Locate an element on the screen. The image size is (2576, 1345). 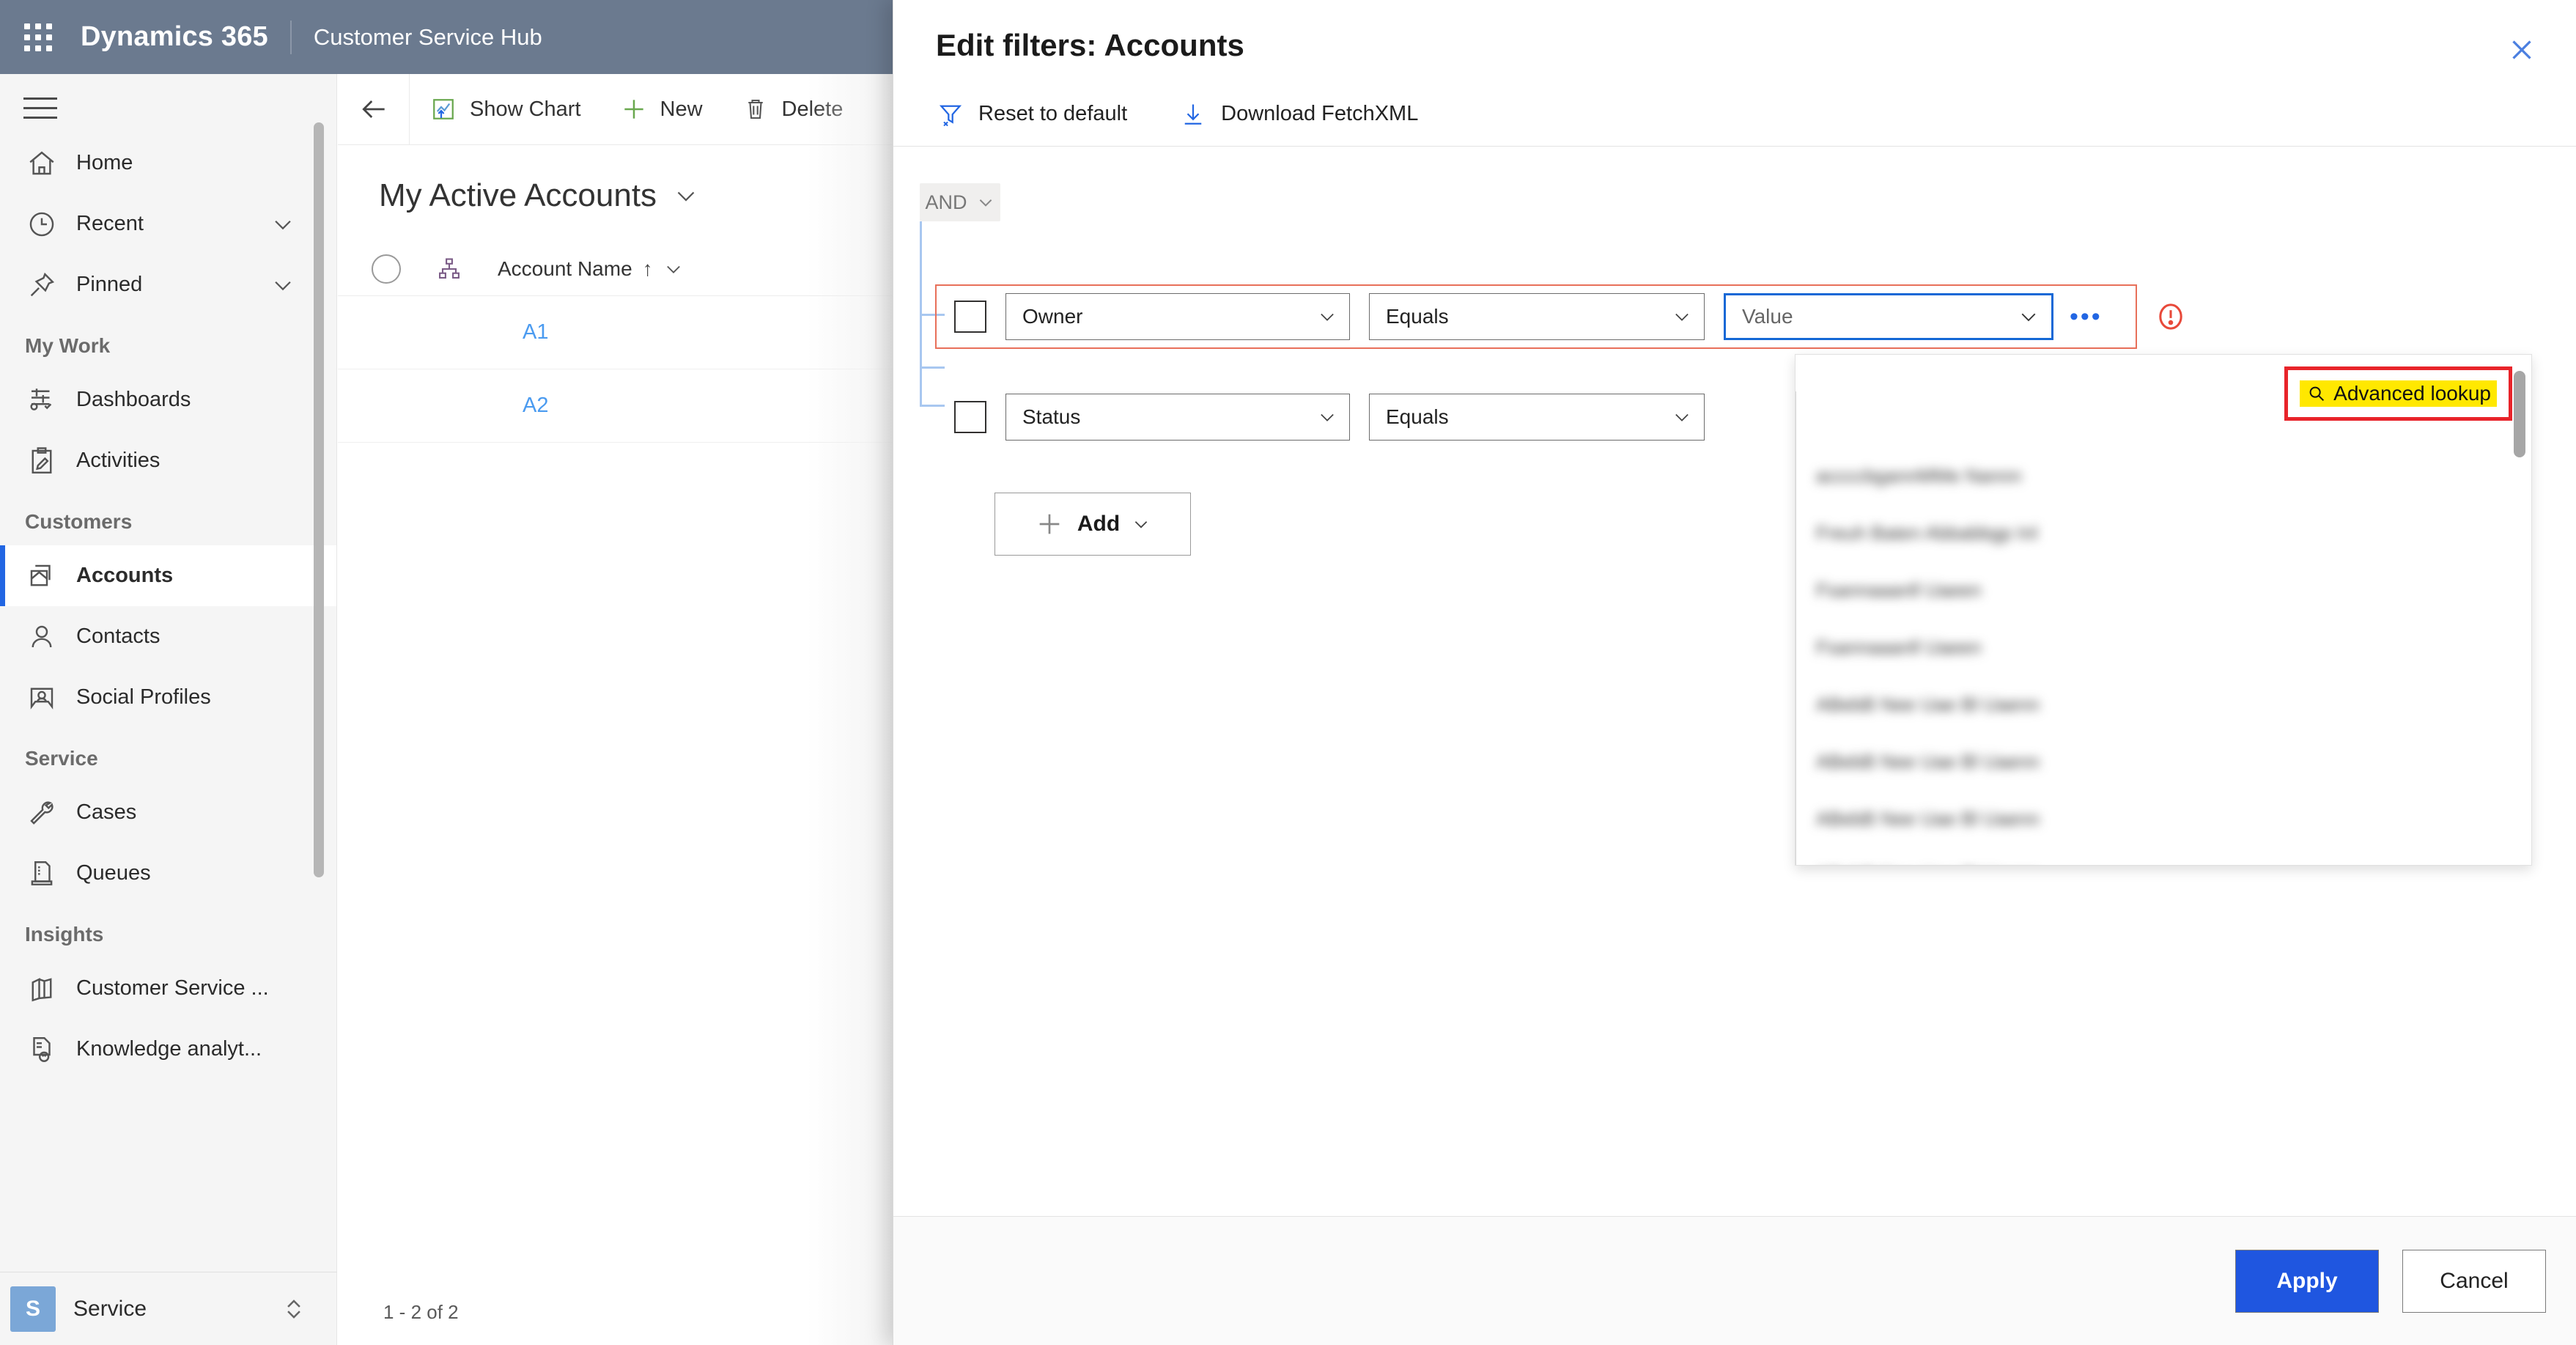
sidebar-item-contacts: Contacts is located at coordinates (168, 637).